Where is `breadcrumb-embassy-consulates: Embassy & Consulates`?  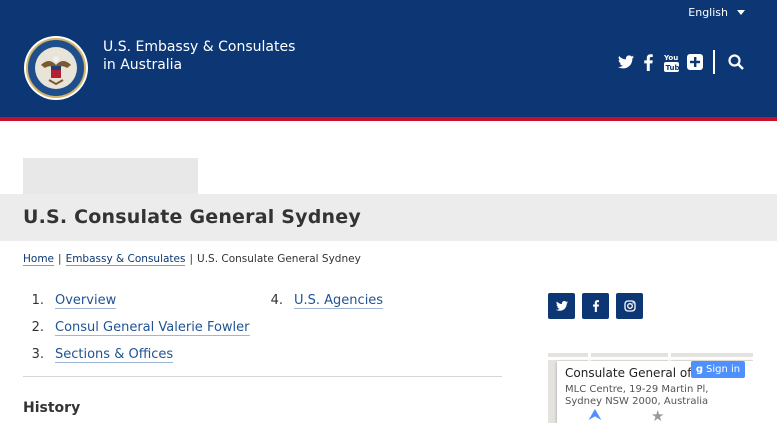 breadcrumb-embassy-consulates: Embassy & Consulates is located at coordinates (125, 259).